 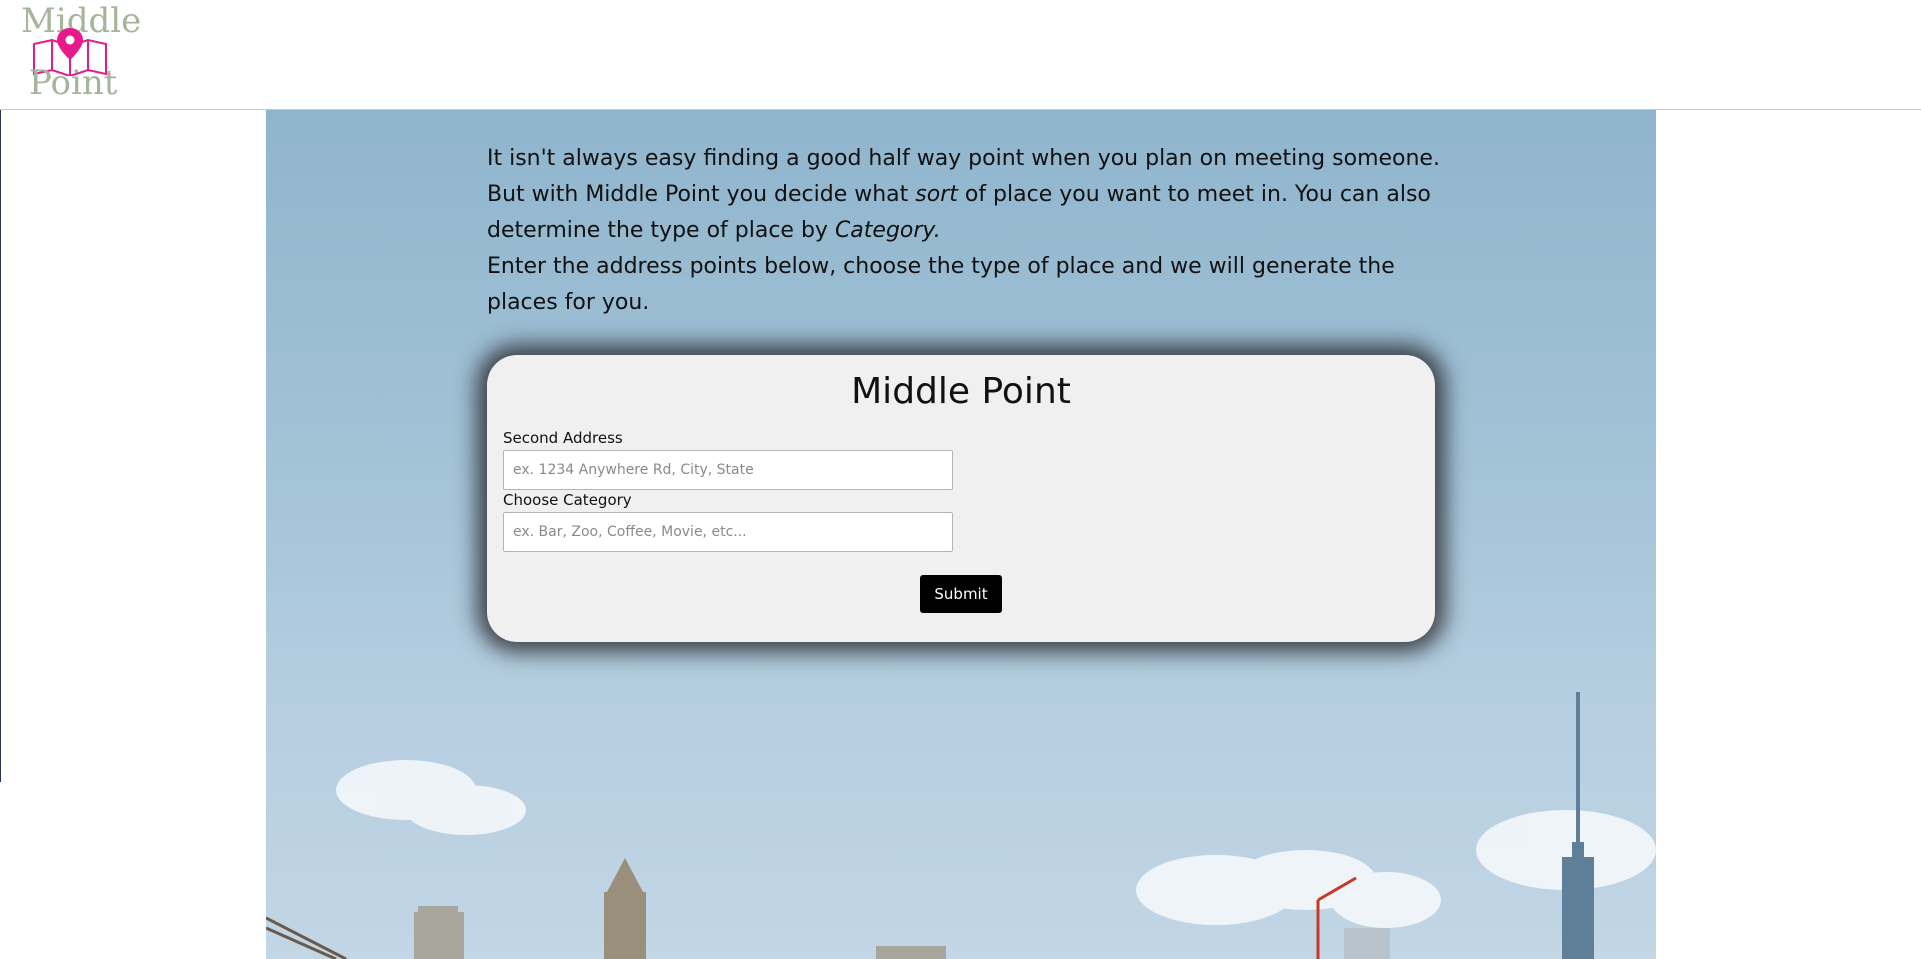 What do you see at coordinates (728, 532) in the screenshot?
I see `category-input` at bounding box center [728, 532].